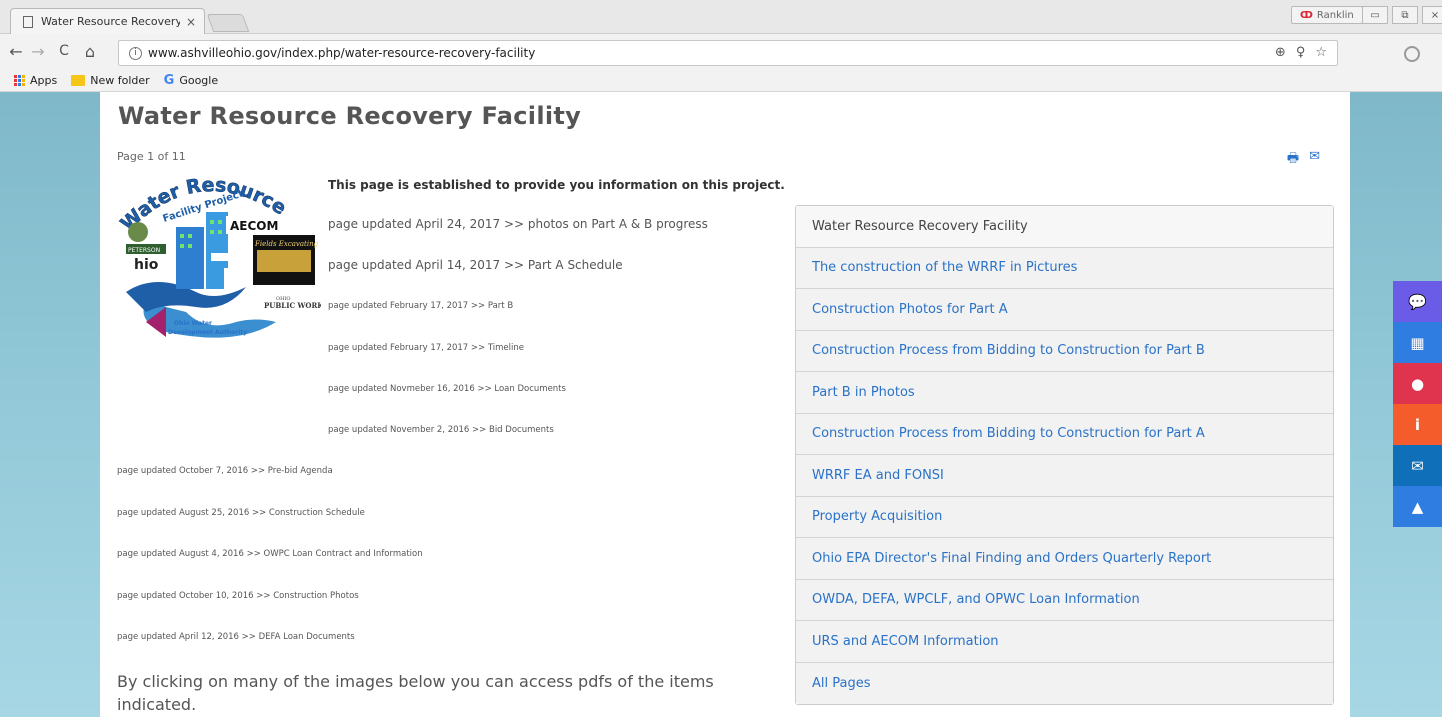 The image size is (1442, 717). I want to click on bookmark-new-folder: New folder, so click(110, 80).